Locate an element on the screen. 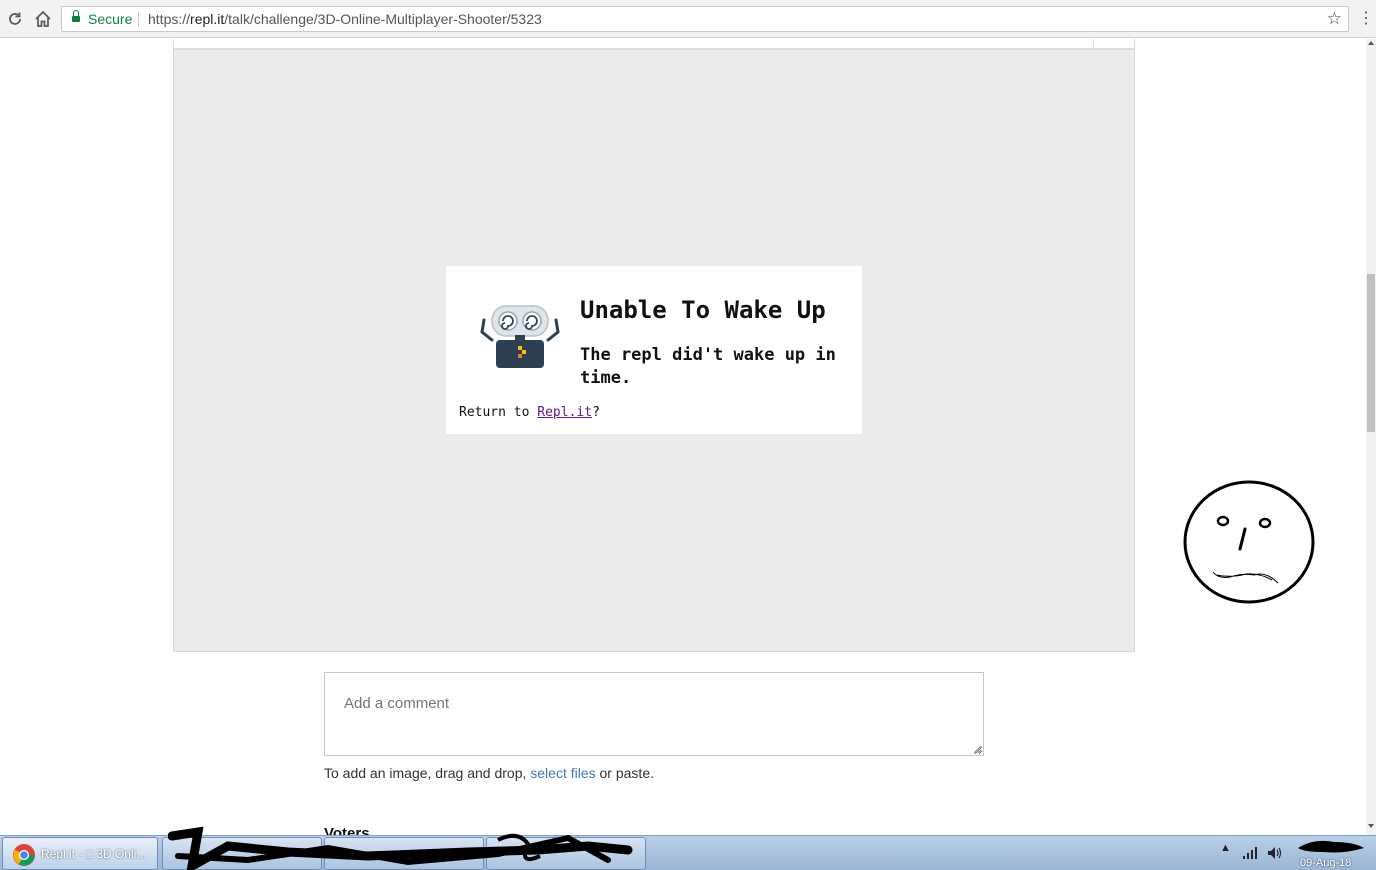  network-icon is located at coordinates (1250, 853).